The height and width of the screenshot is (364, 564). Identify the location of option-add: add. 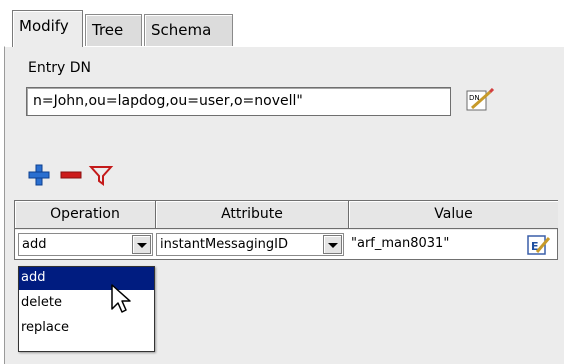
(86, 278).